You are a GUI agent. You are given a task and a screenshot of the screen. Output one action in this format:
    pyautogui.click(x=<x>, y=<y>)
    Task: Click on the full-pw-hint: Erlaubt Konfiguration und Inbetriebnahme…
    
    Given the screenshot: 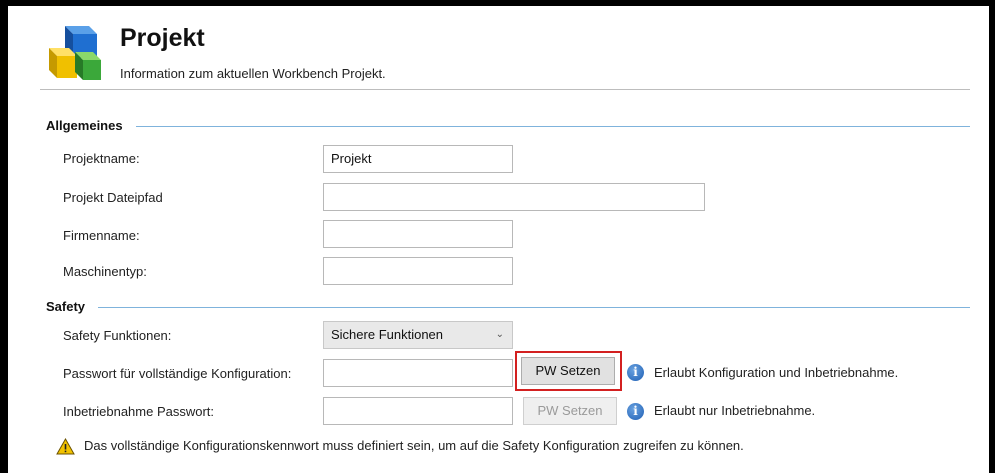 What is the action you would take?
    pyautogui.click(x=776, y=372)
    